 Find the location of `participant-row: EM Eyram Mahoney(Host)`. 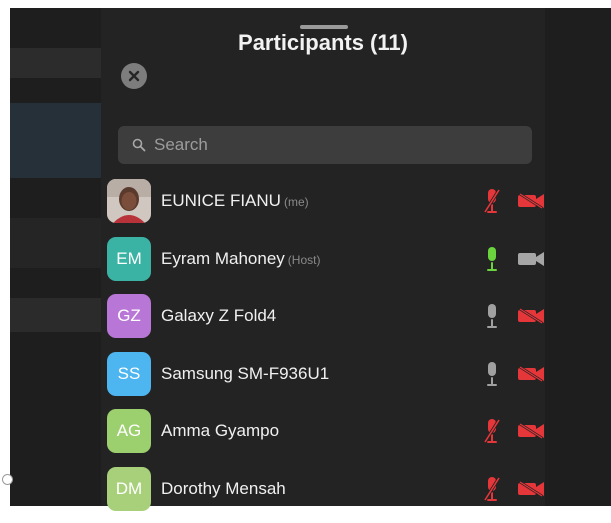

participant-row: EM Eyram Mahoney(Host) is located at coordinates (323, 265).